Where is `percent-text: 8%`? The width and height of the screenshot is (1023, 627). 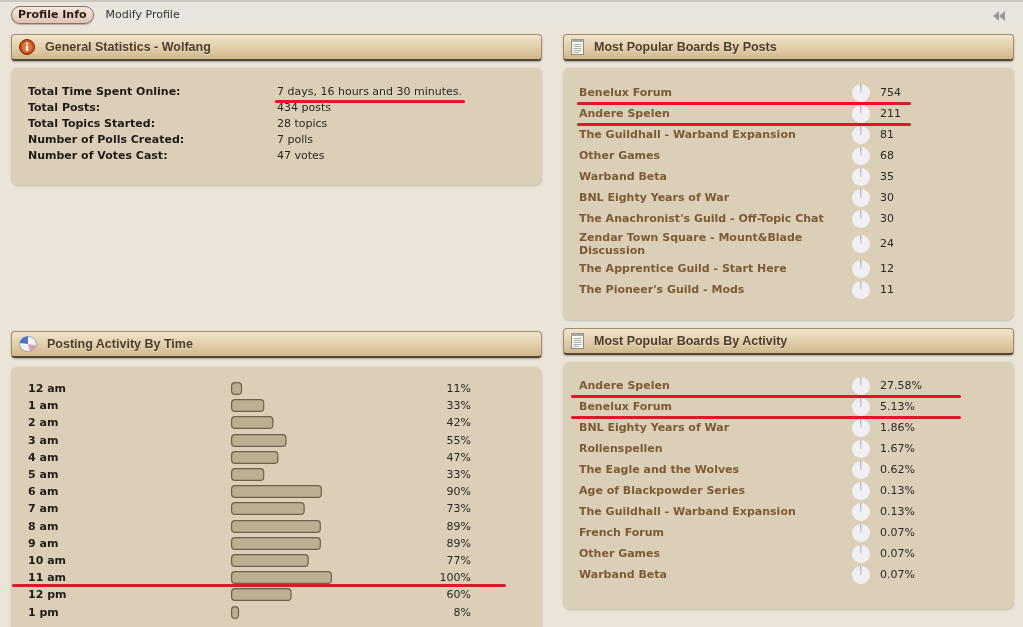
percent-text: 8% is located at coordinates (462, 612).